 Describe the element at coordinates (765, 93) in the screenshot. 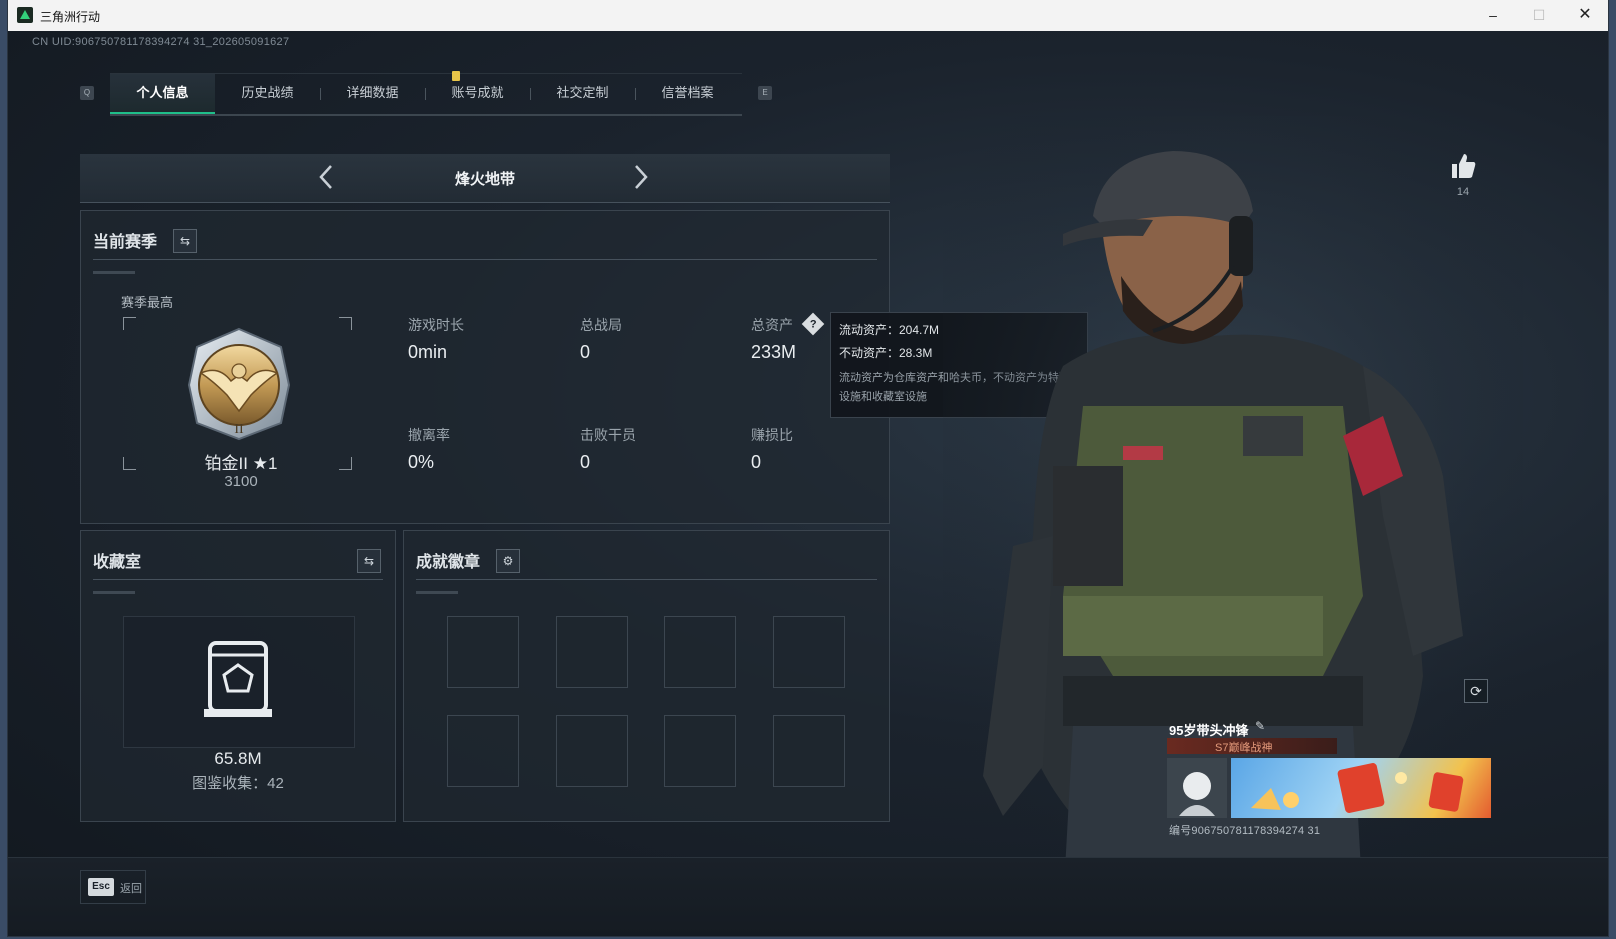

I see `next-tab-key: E` at that location.